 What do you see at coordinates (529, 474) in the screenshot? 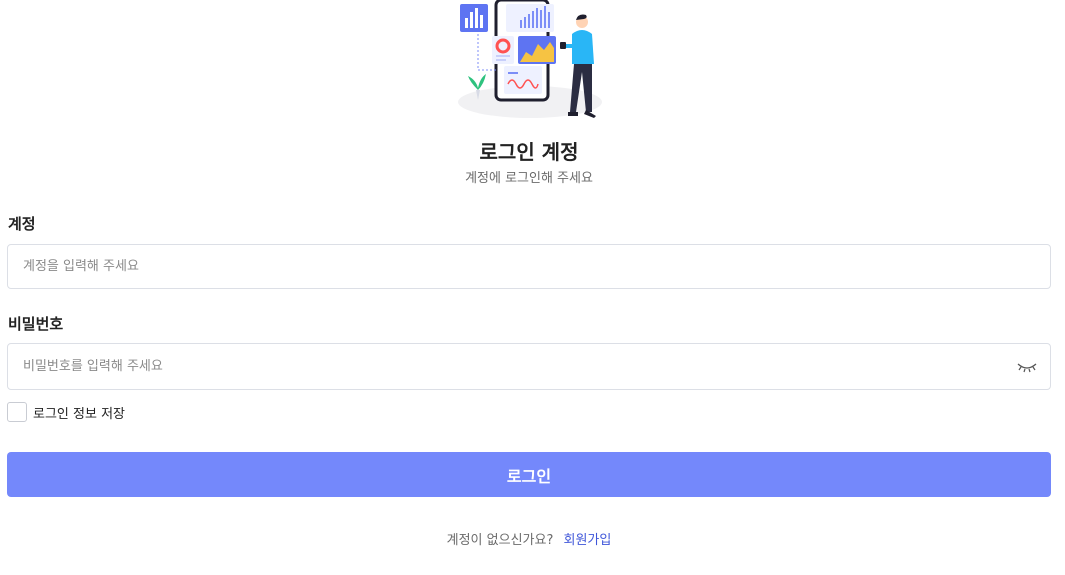
I see `login-button: 로그인` at bounding box center [529, 474].